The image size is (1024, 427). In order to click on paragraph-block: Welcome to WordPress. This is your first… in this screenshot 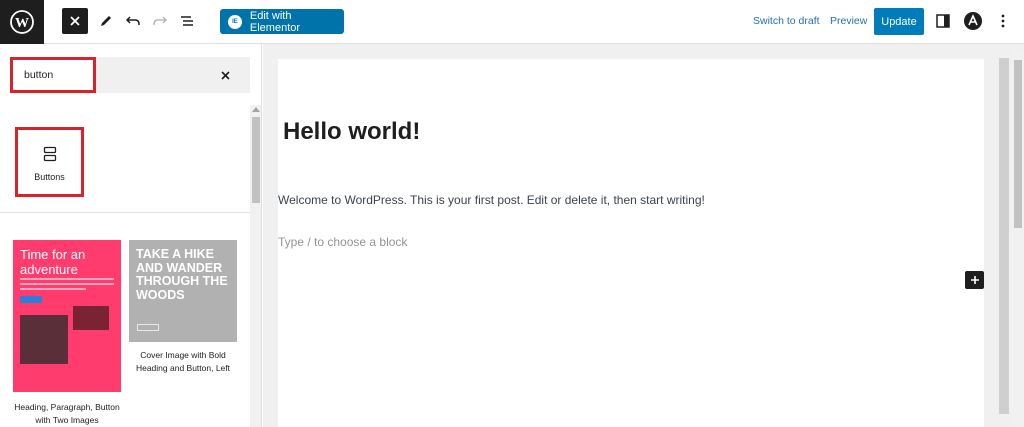, I will do `click(491, 200)`.